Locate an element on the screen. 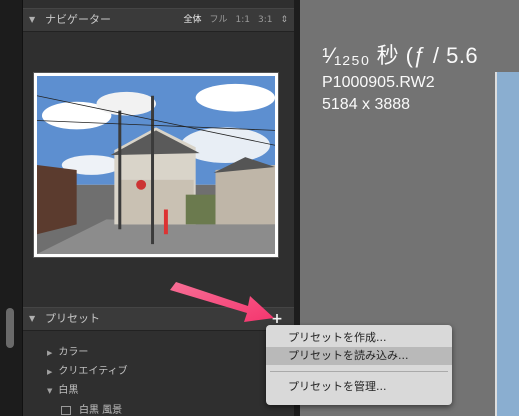  scrollbar-thumb is located at coordinates (10, 328).